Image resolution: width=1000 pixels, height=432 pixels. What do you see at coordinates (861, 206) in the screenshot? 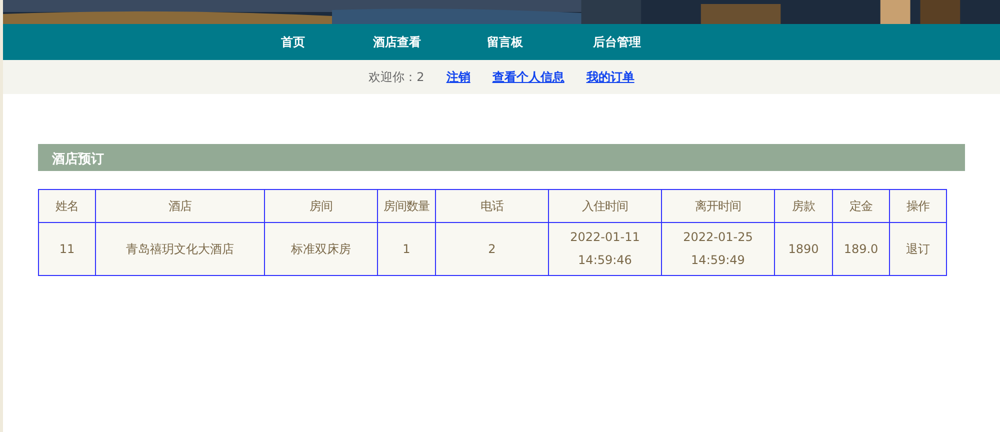
I see `column-header: 定金` at bounding box center [861, 206].